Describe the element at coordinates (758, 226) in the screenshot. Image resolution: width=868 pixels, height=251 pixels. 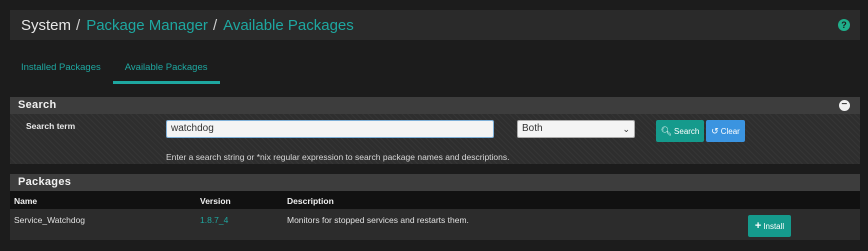
I see `plus-icon: +` at that location.